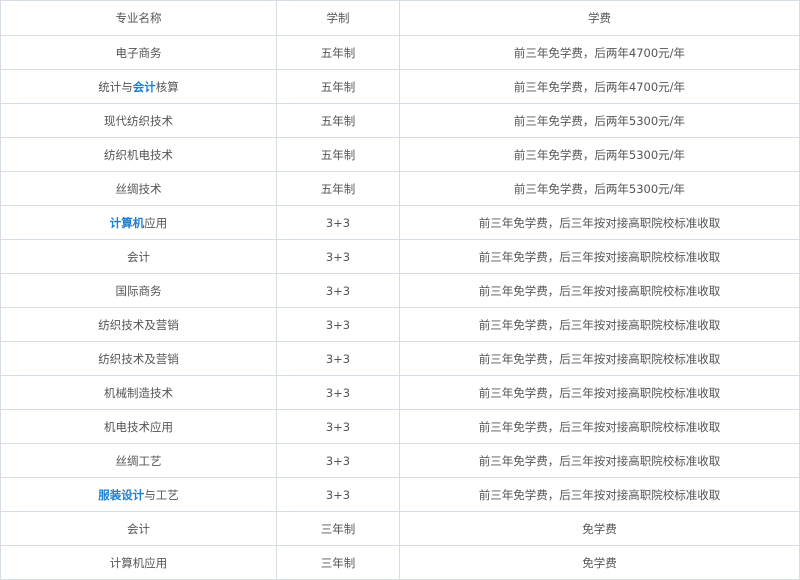 The image size is (800, 580). I want to click on major-name-text: 国际商务, so click(138, 290).